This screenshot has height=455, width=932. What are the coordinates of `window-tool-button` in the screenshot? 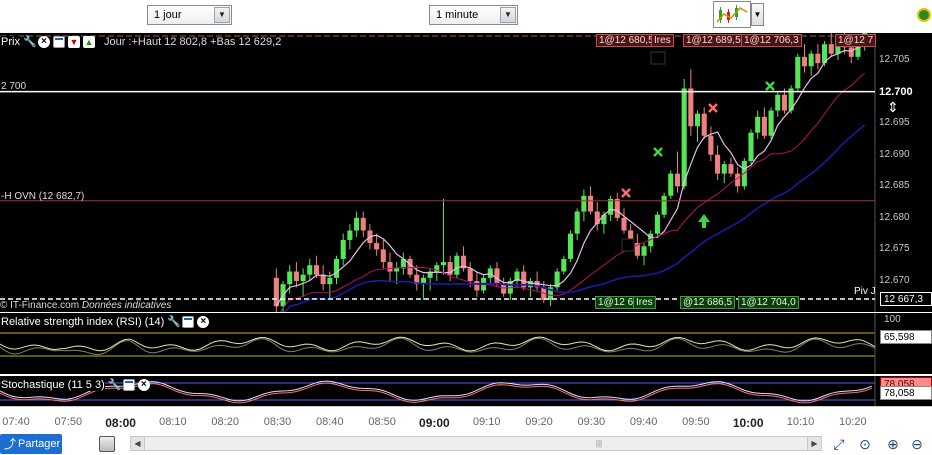 It's located at (123, 444).